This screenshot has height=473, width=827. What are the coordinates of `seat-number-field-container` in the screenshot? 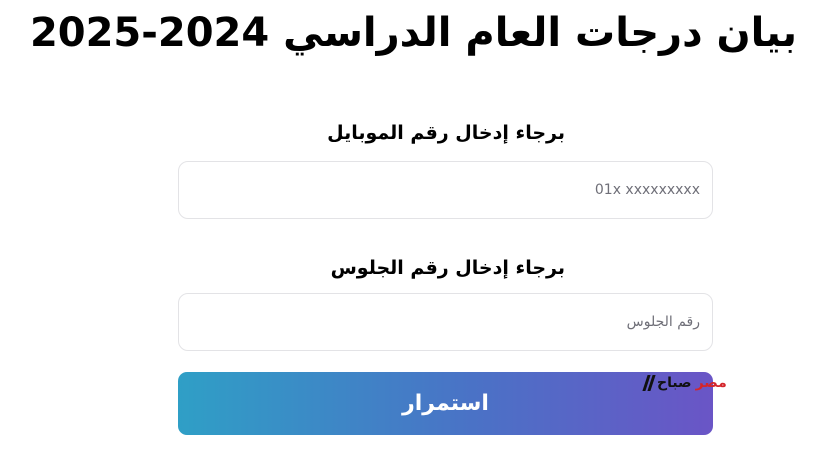 It's located at (445, 322).